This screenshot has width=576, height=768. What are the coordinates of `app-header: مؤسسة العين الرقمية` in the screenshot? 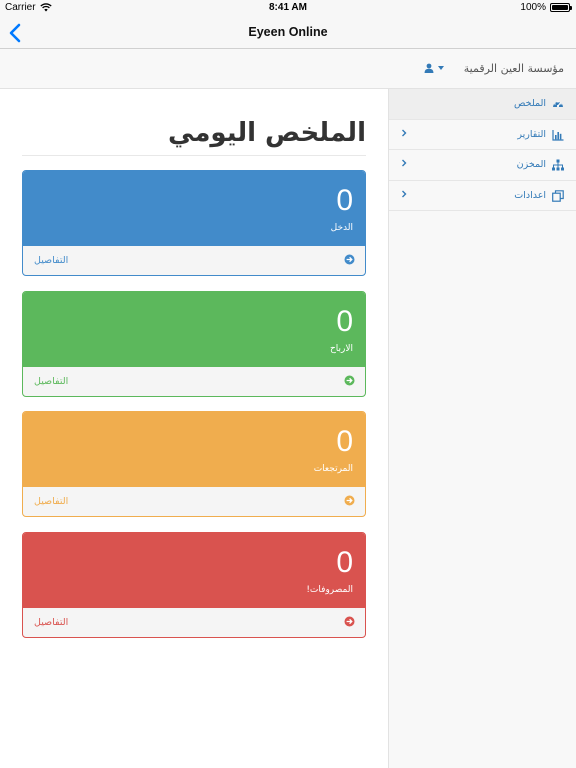 It's located at (288, 69).